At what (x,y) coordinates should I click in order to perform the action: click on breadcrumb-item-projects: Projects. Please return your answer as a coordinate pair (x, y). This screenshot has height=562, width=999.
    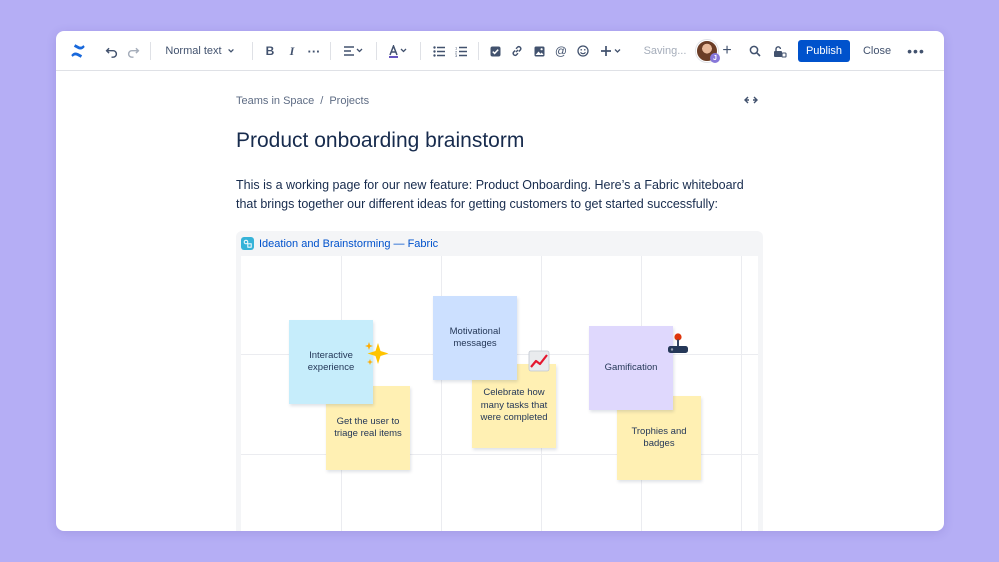
    Looking at the image, I should click on (349, 101).